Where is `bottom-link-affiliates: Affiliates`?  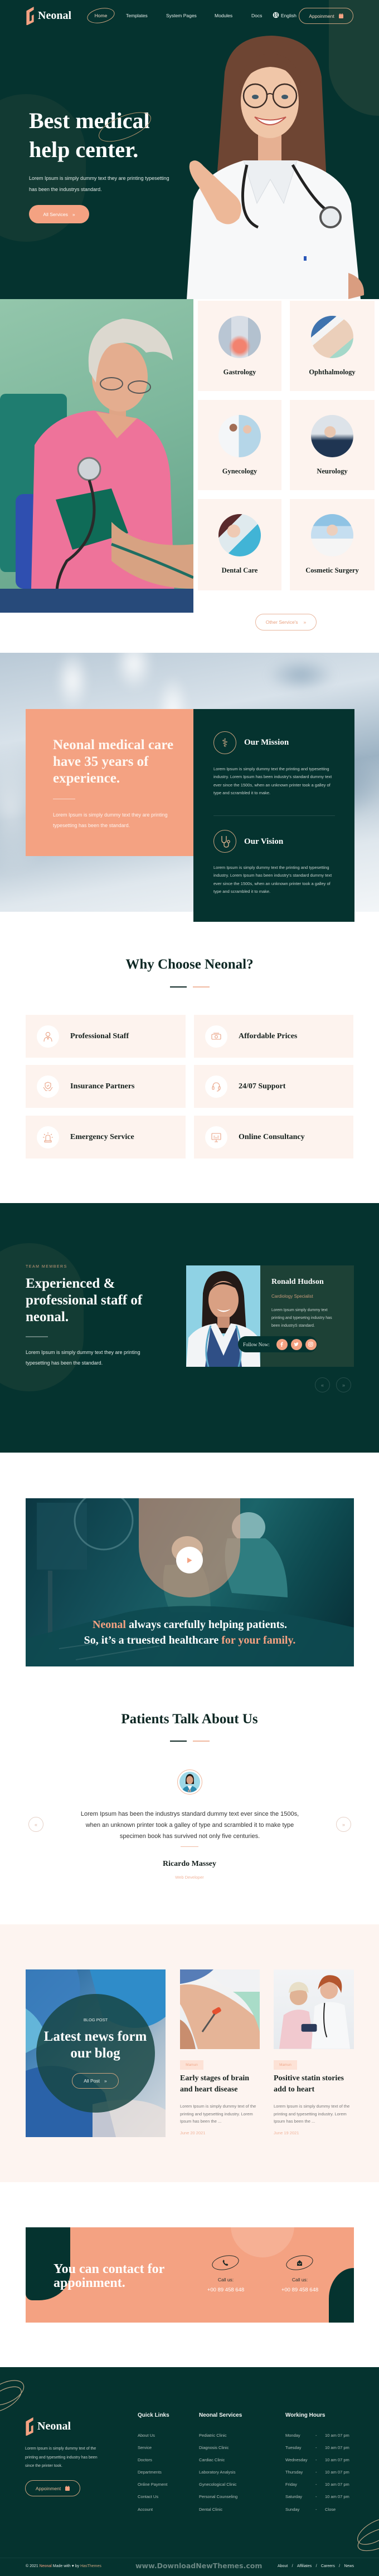 bottom-link-affiliates: Affiliates is located at coordinates (305, 2566).